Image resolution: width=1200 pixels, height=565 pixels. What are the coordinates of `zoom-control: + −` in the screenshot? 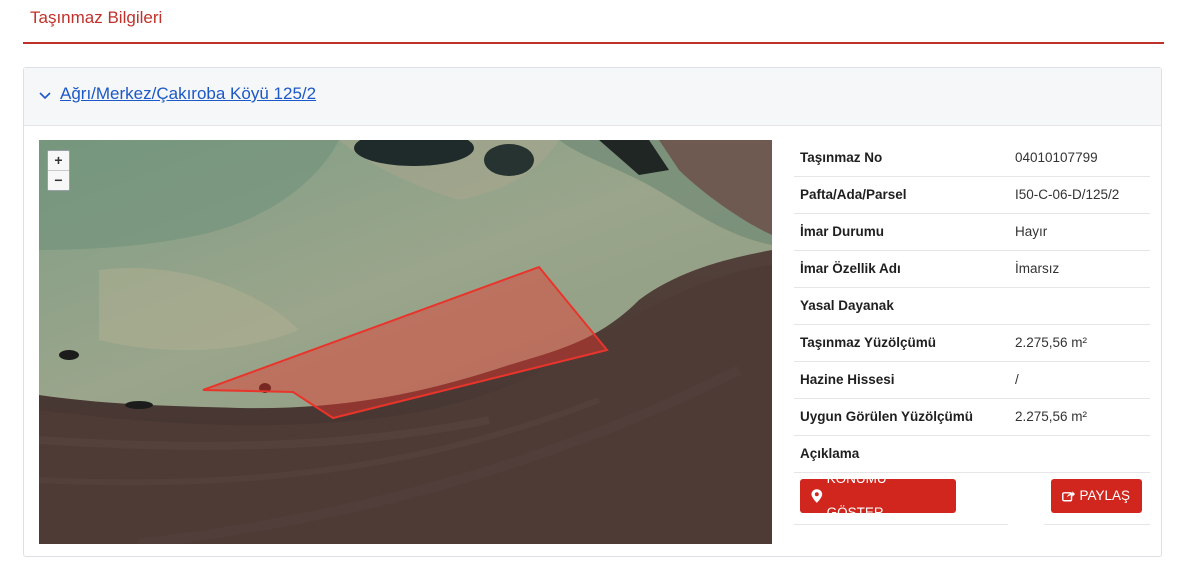 It's located at (58, 170).